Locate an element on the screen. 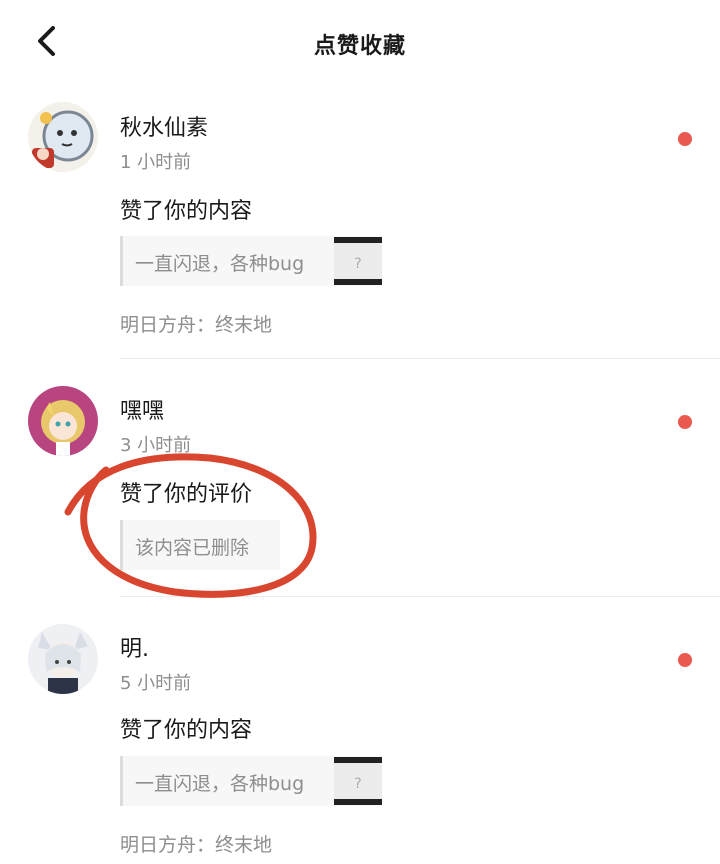 The height and width of the screenshot is (864, 720). quoted-content: 该内容已删除 is located at coordinates (200, 545).